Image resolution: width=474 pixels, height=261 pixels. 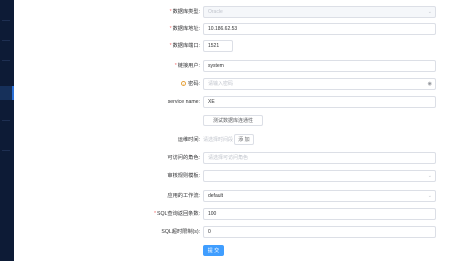 I want to click on db-type-select: Oracle ⌄, so click(x=319, y=12).